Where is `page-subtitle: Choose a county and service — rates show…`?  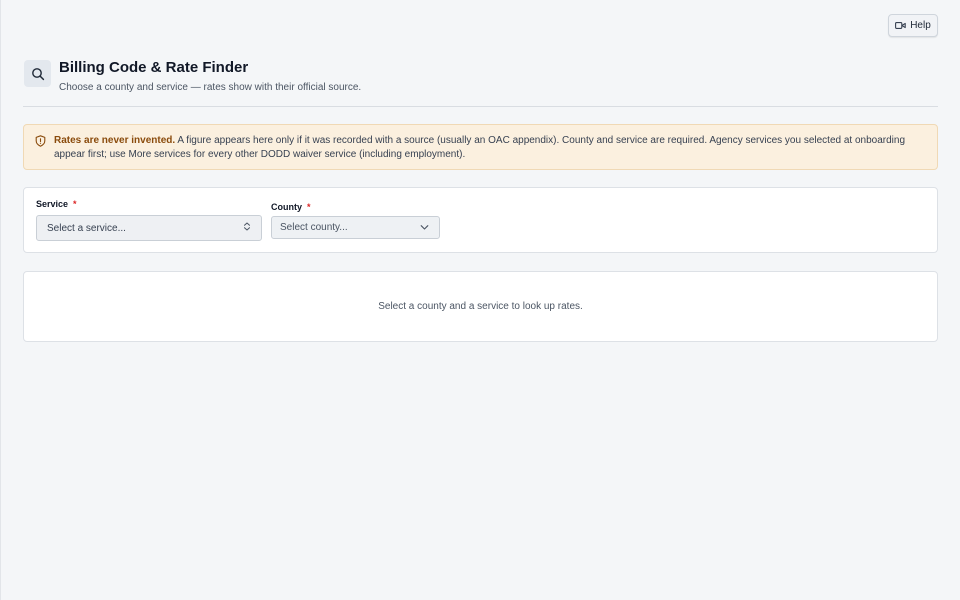 page-subtitle: Choose a county and service — rates show… is located at coordinates (210, 87).